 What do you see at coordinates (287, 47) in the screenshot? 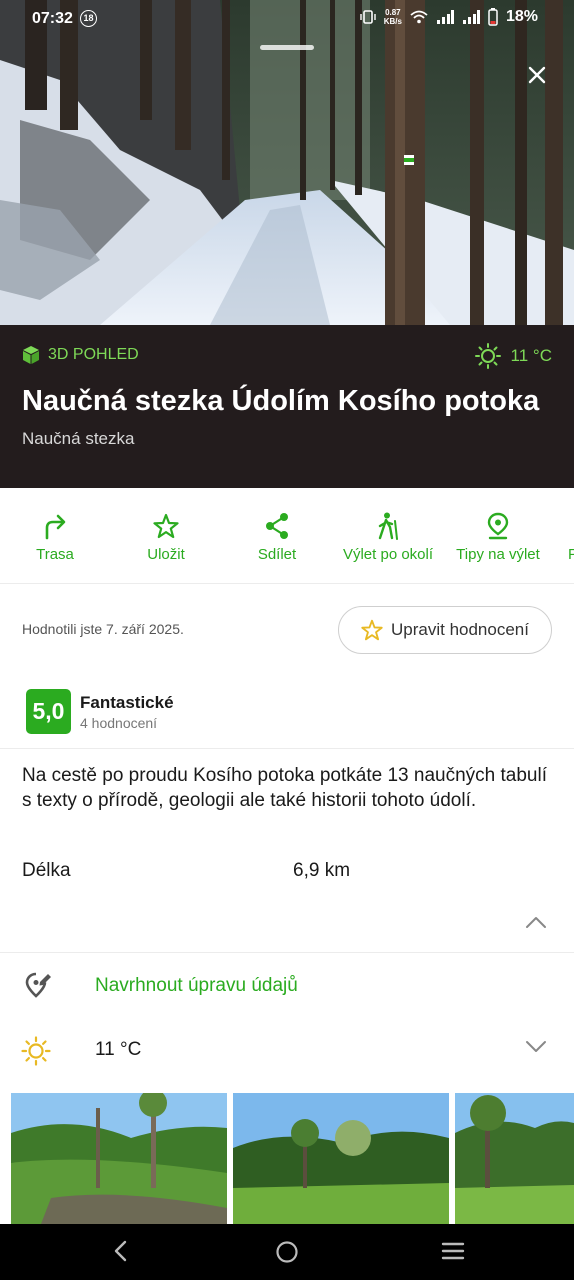
I see `drag-handle` at bounding box center [287, 47].